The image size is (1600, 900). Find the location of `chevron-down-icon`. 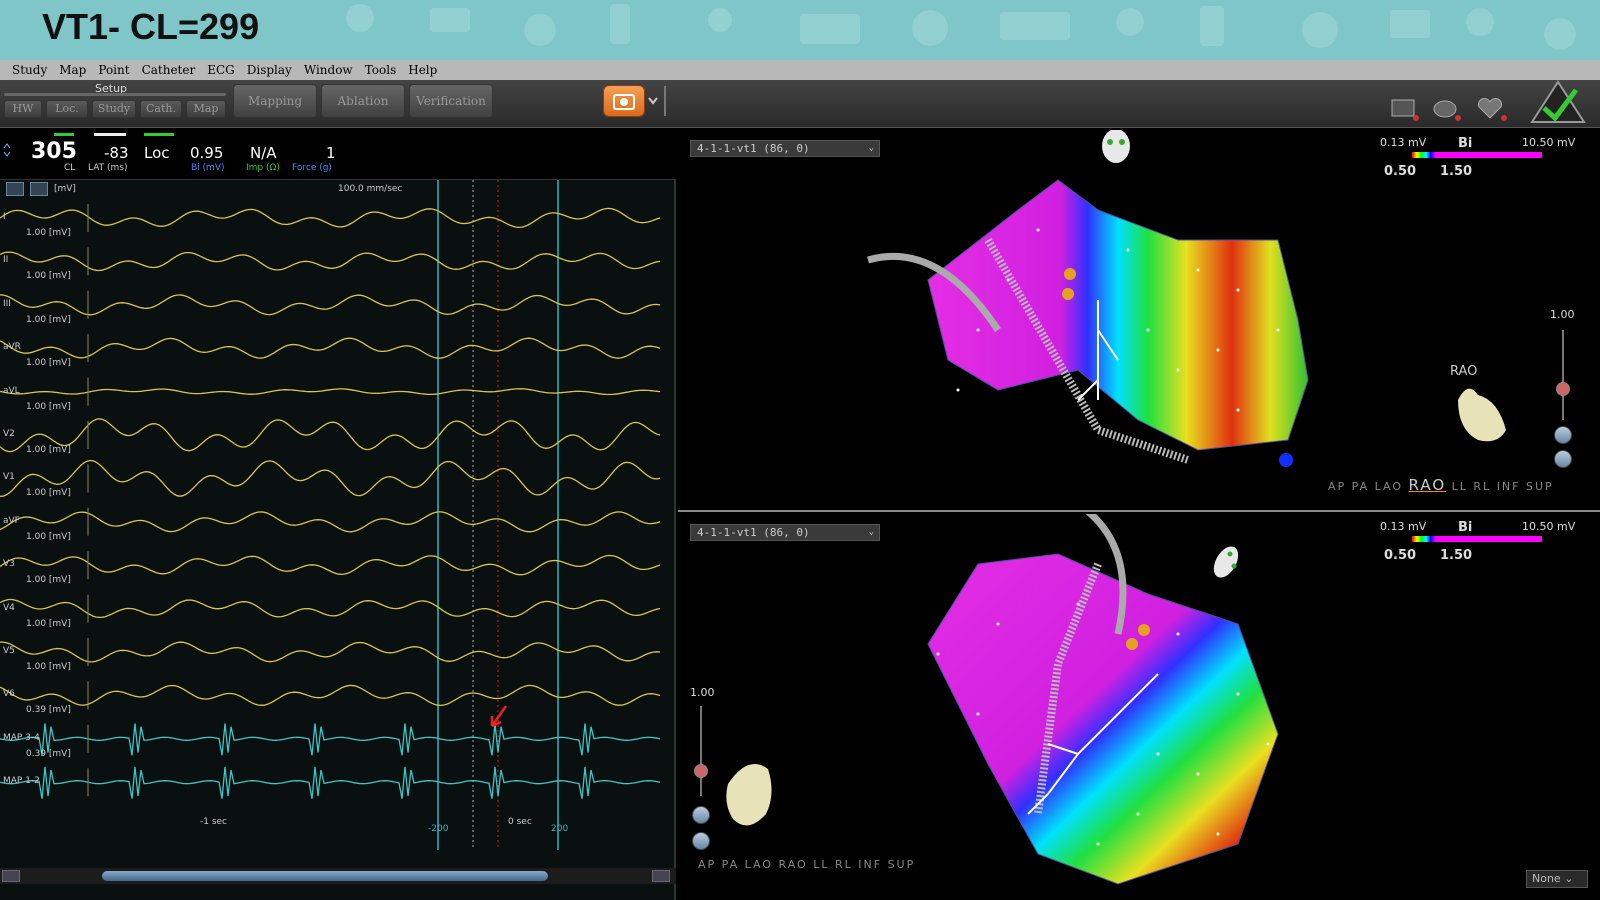

chevron-down-icon is located at coordinates (653, 101).